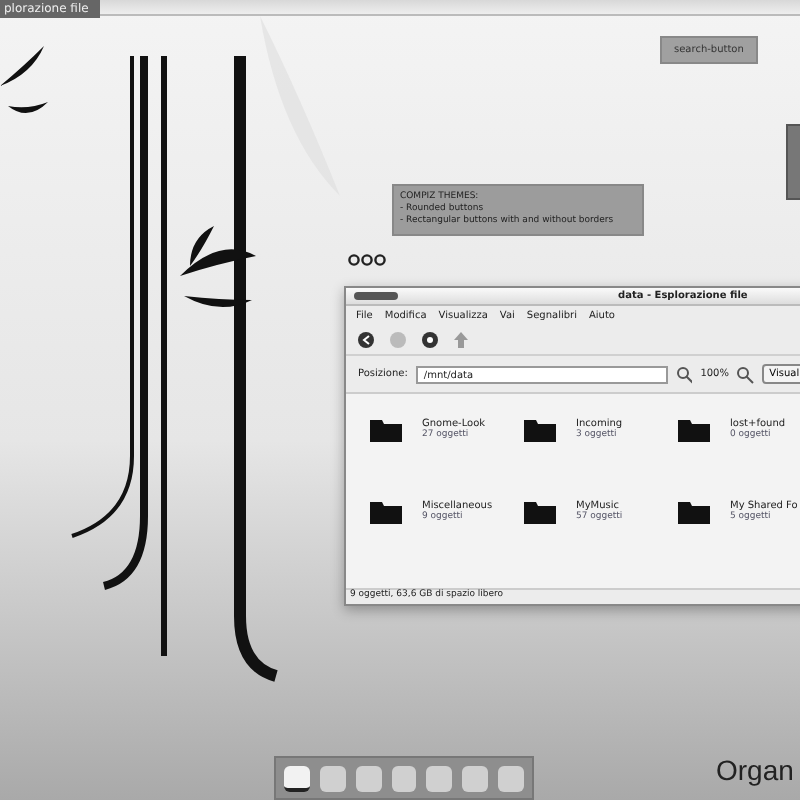  What do you see at coordinates (297, 778) in the screenshot?
I see `dock-app-icon` at bounding box center [297, 778].